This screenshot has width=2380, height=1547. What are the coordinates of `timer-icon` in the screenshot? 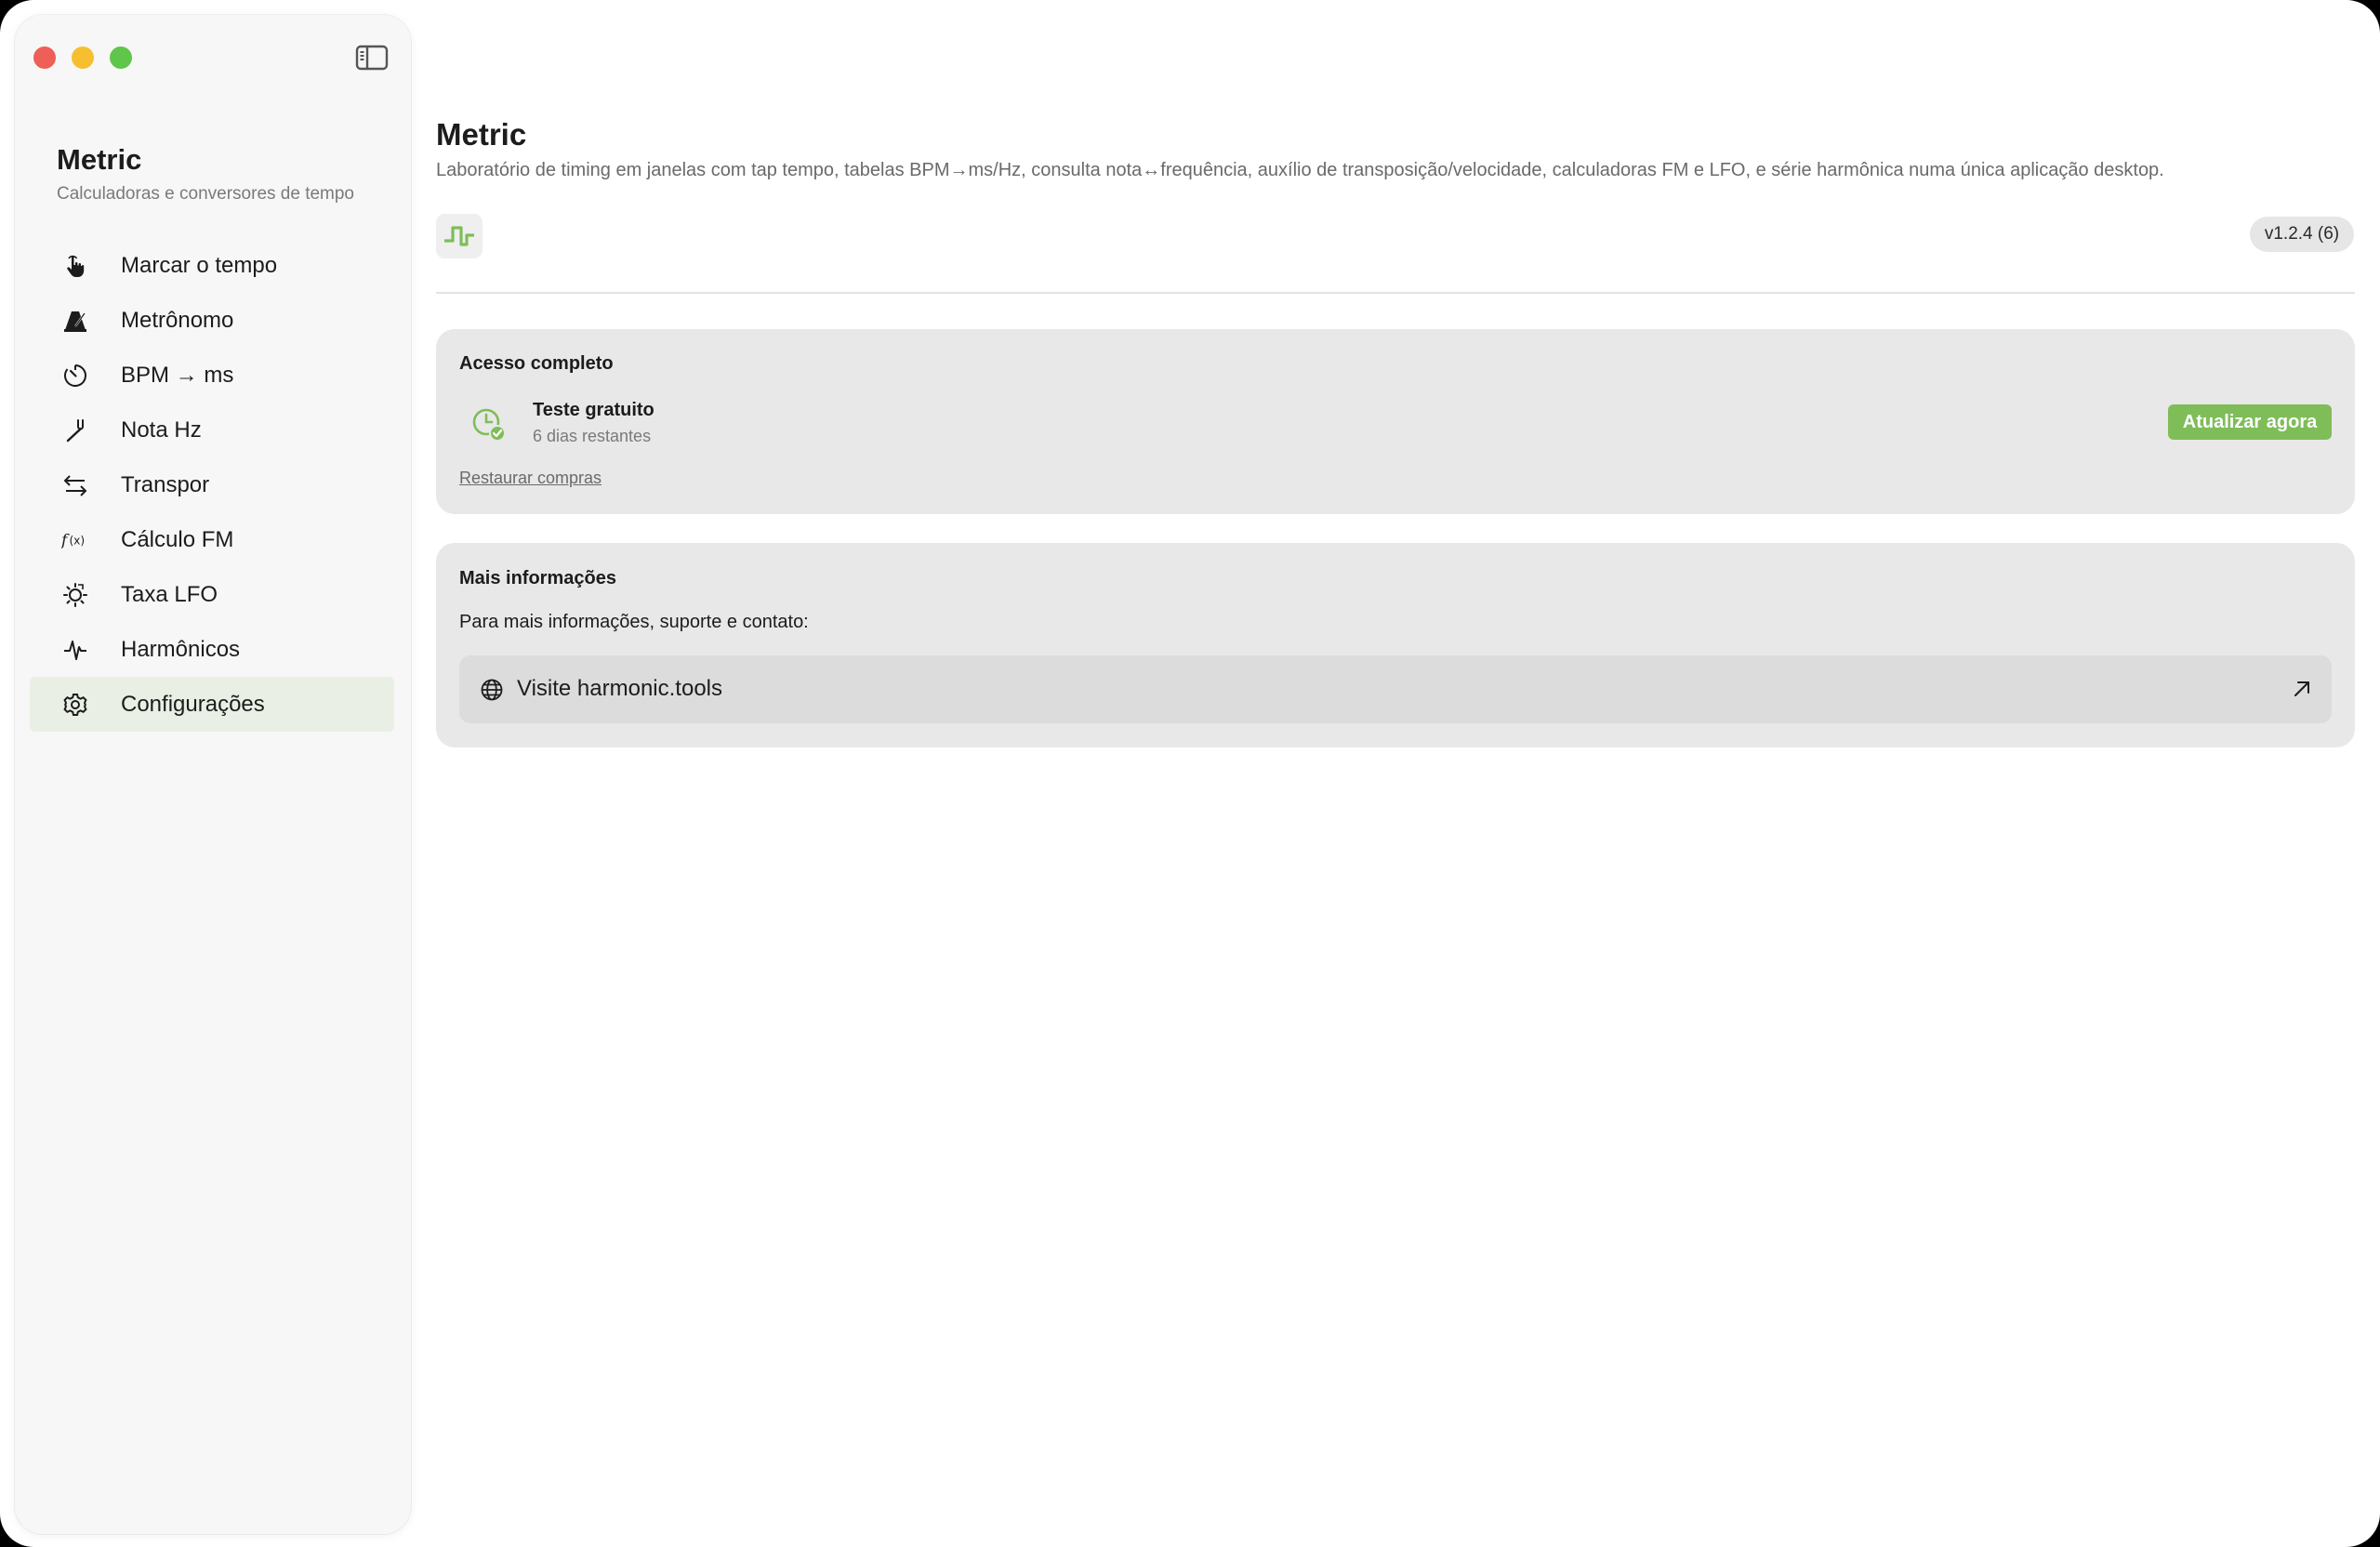 It's located at (75, 376).